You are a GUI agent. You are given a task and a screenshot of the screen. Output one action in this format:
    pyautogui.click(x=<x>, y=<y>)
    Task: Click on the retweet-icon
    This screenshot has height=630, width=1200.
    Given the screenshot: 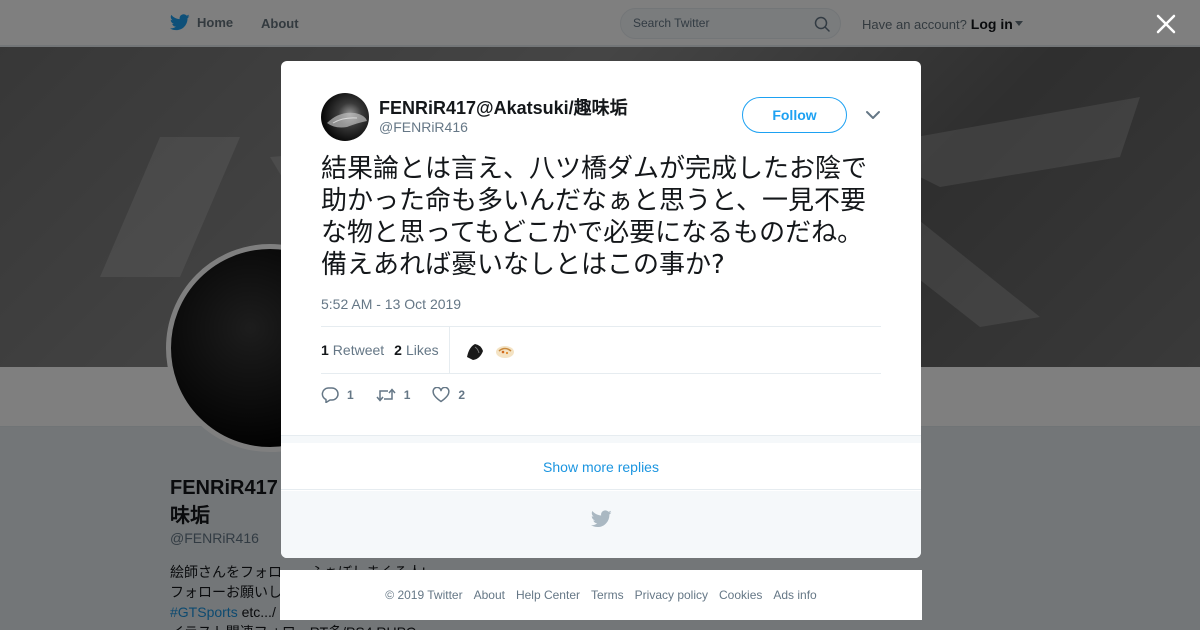 What is the action you would take?
    pyautogui.click(x=386, y=395)
    